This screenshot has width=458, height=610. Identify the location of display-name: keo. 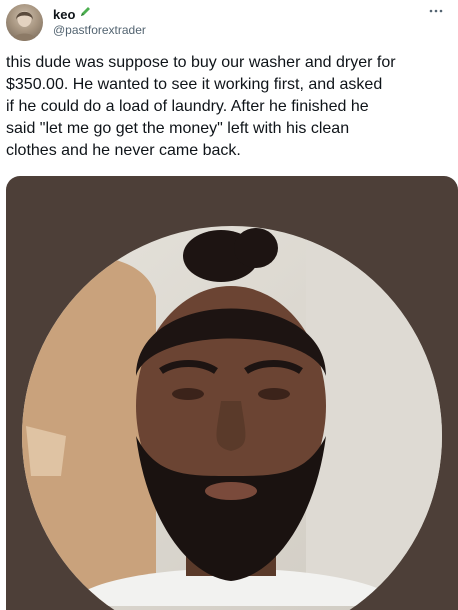
(64, 14).